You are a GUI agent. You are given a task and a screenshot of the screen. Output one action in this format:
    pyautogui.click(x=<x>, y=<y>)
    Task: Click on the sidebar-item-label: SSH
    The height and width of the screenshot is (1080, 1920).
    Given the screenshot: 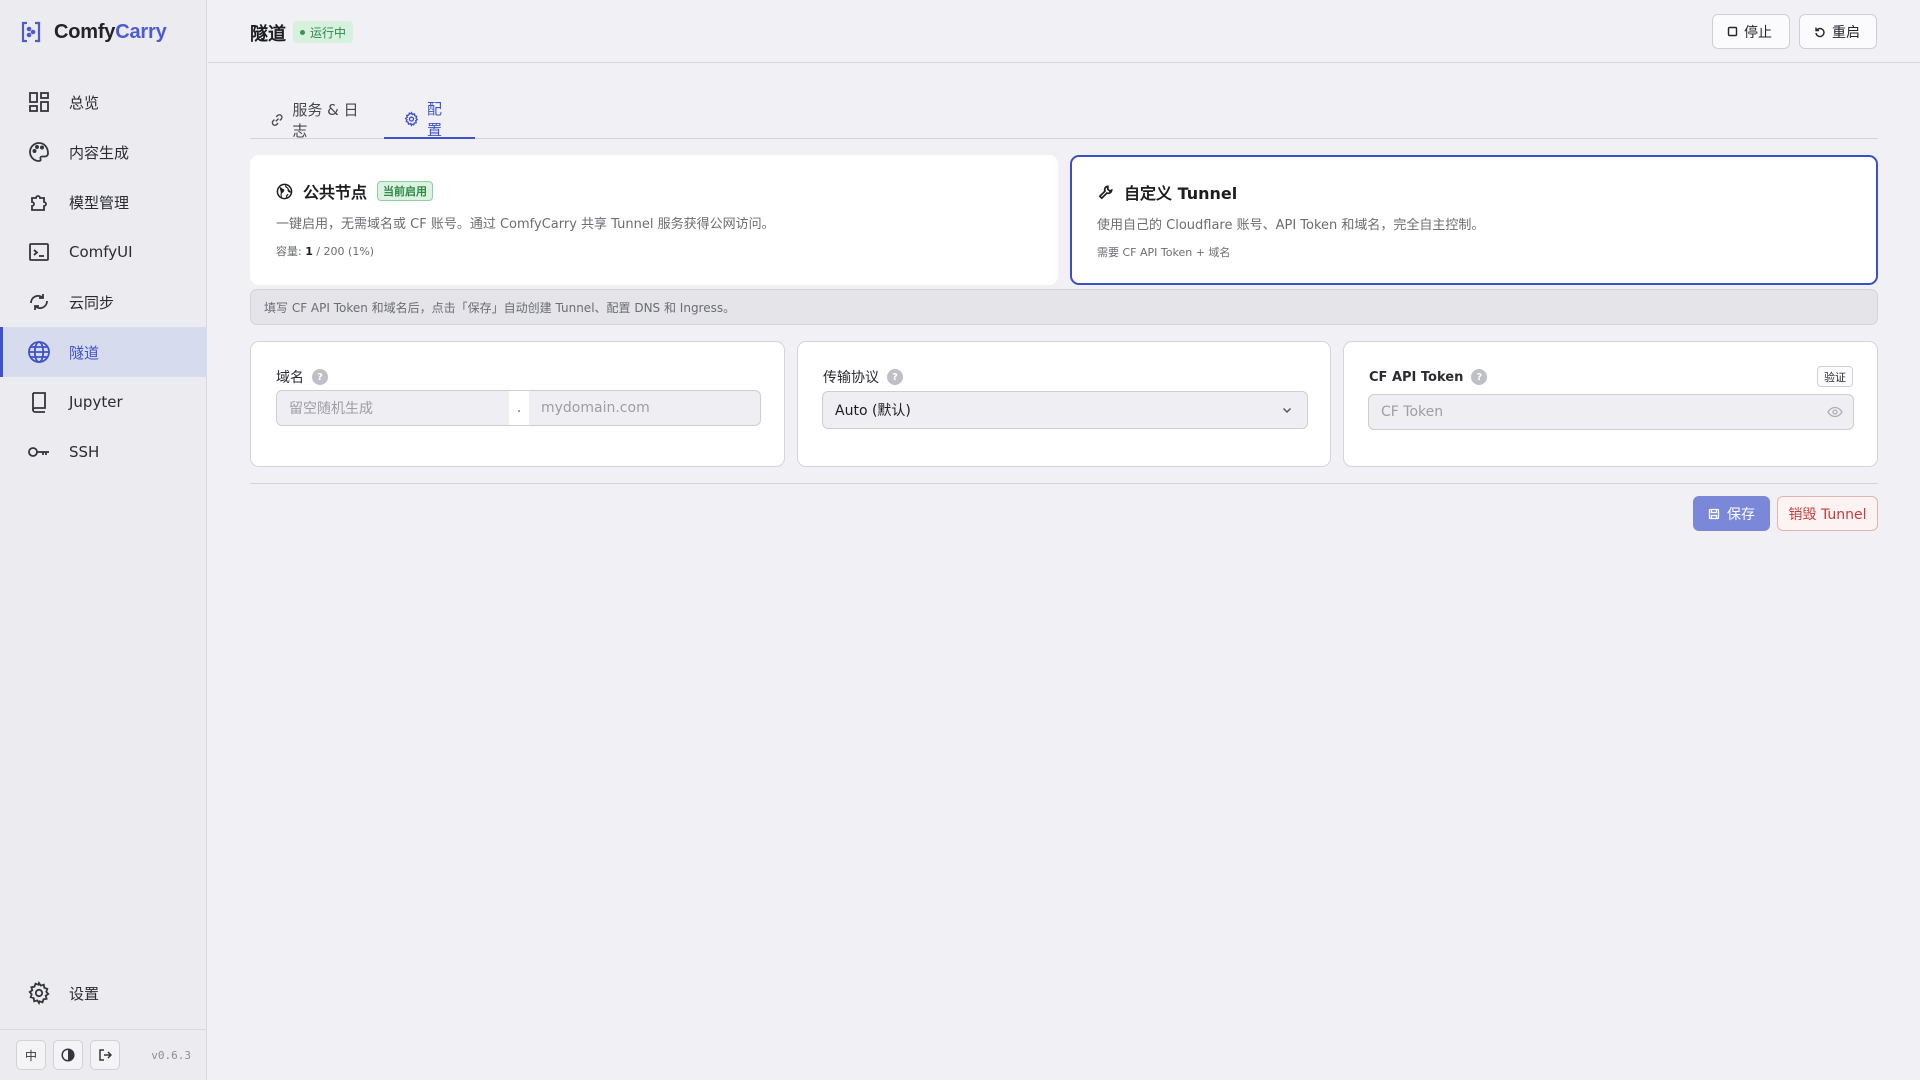 What is the action you would take?
    pyautogui.click(x=84, y=452)
    